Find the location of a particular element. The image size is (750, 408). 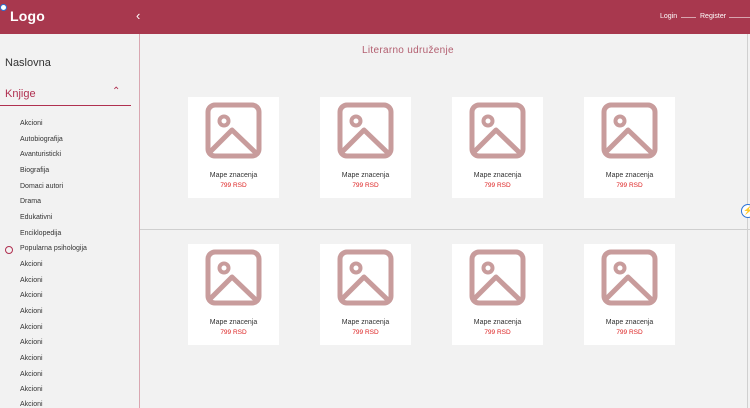

selection-handle-icon is located at coordinates (3, 7).